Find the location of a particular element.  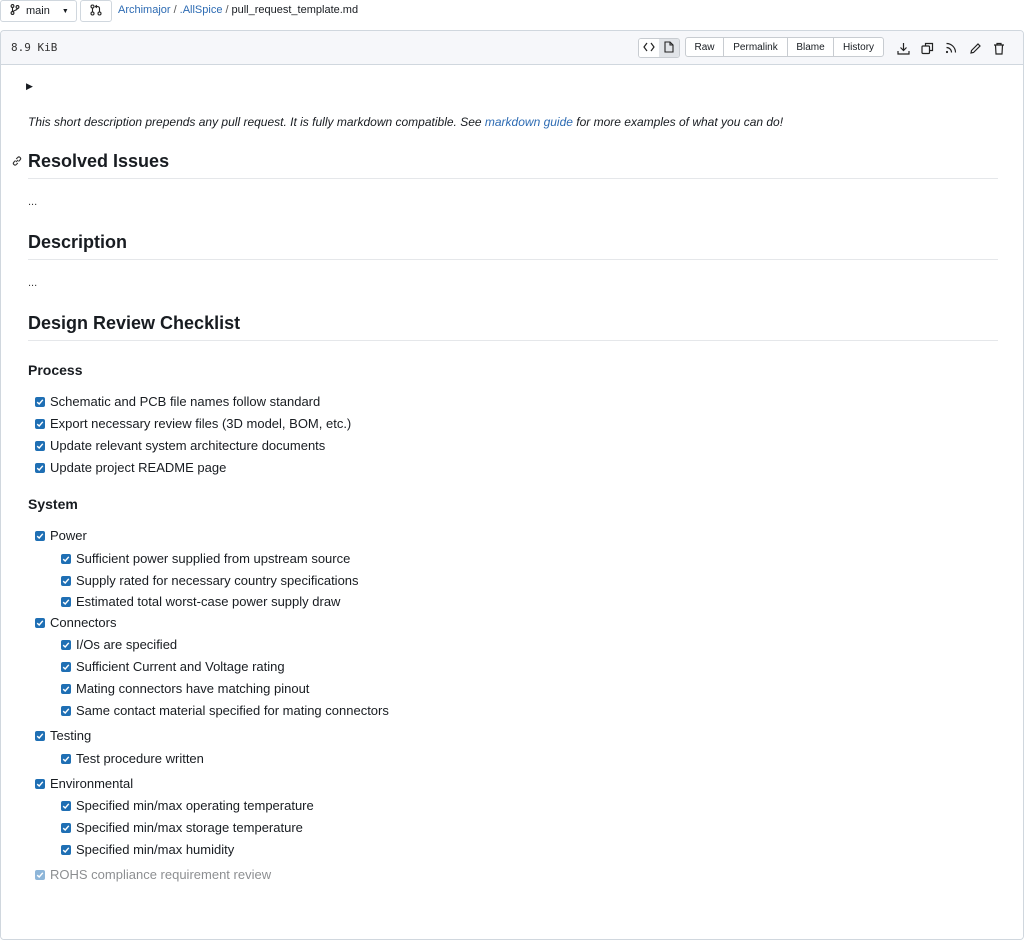

checklist-subitem: Mating connectors have matching pinout is located at coordinates (185, 688).